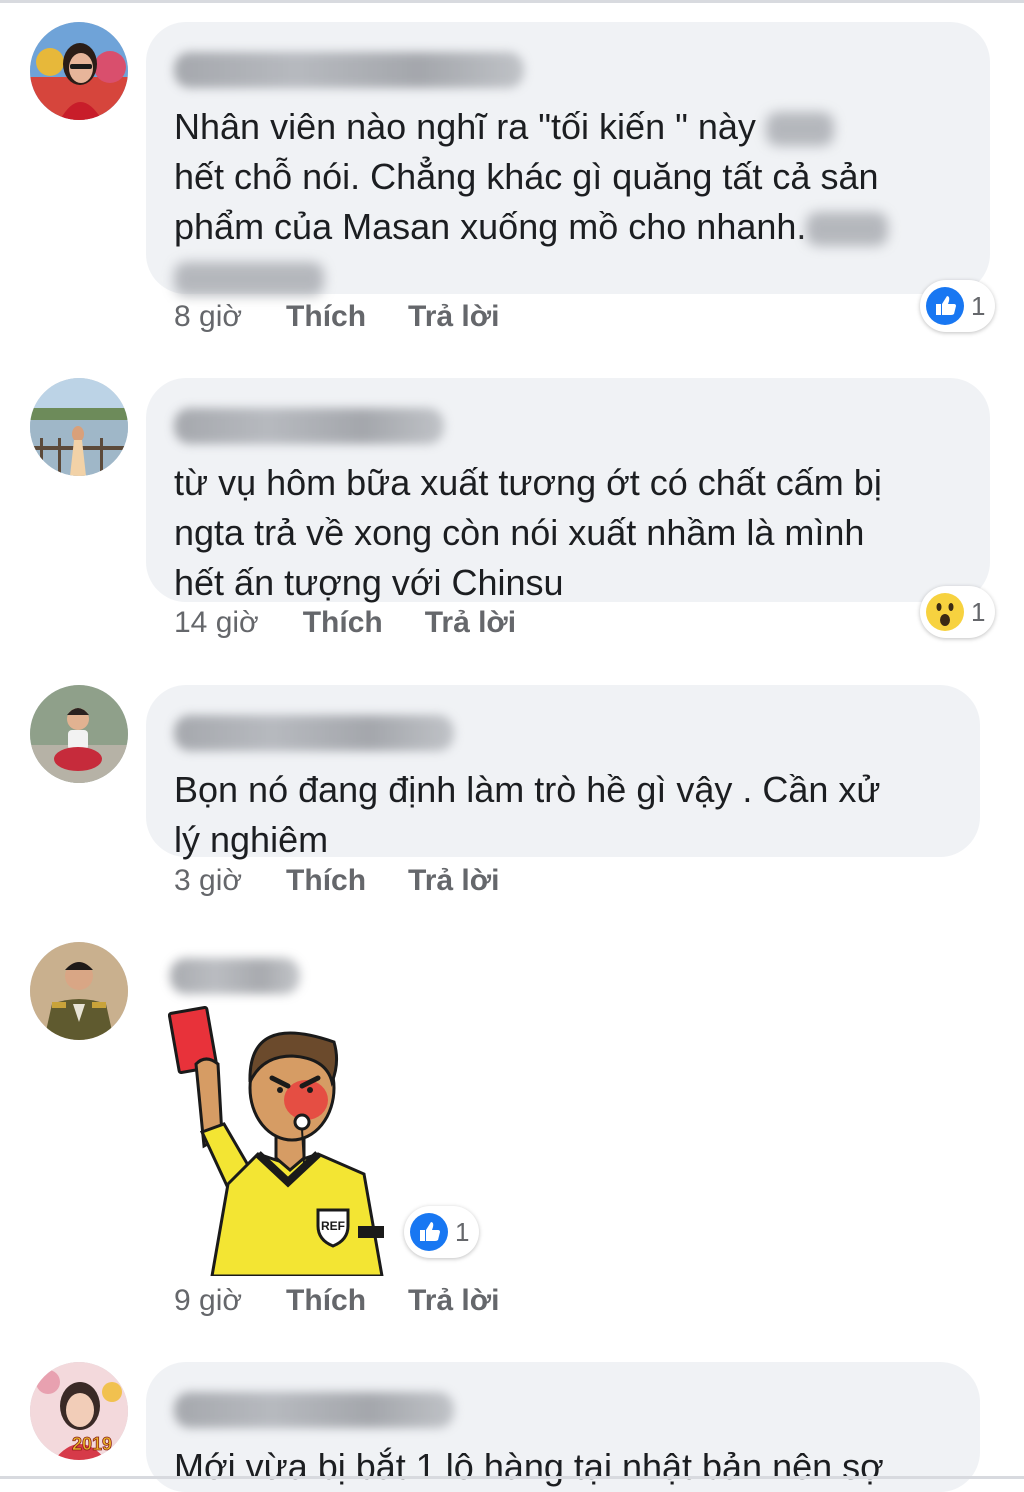  What do you see at coordinates (333, 1226) in the screenshot?
I see `sticker-badge-text: REF` at bounding box center [333, 1226].